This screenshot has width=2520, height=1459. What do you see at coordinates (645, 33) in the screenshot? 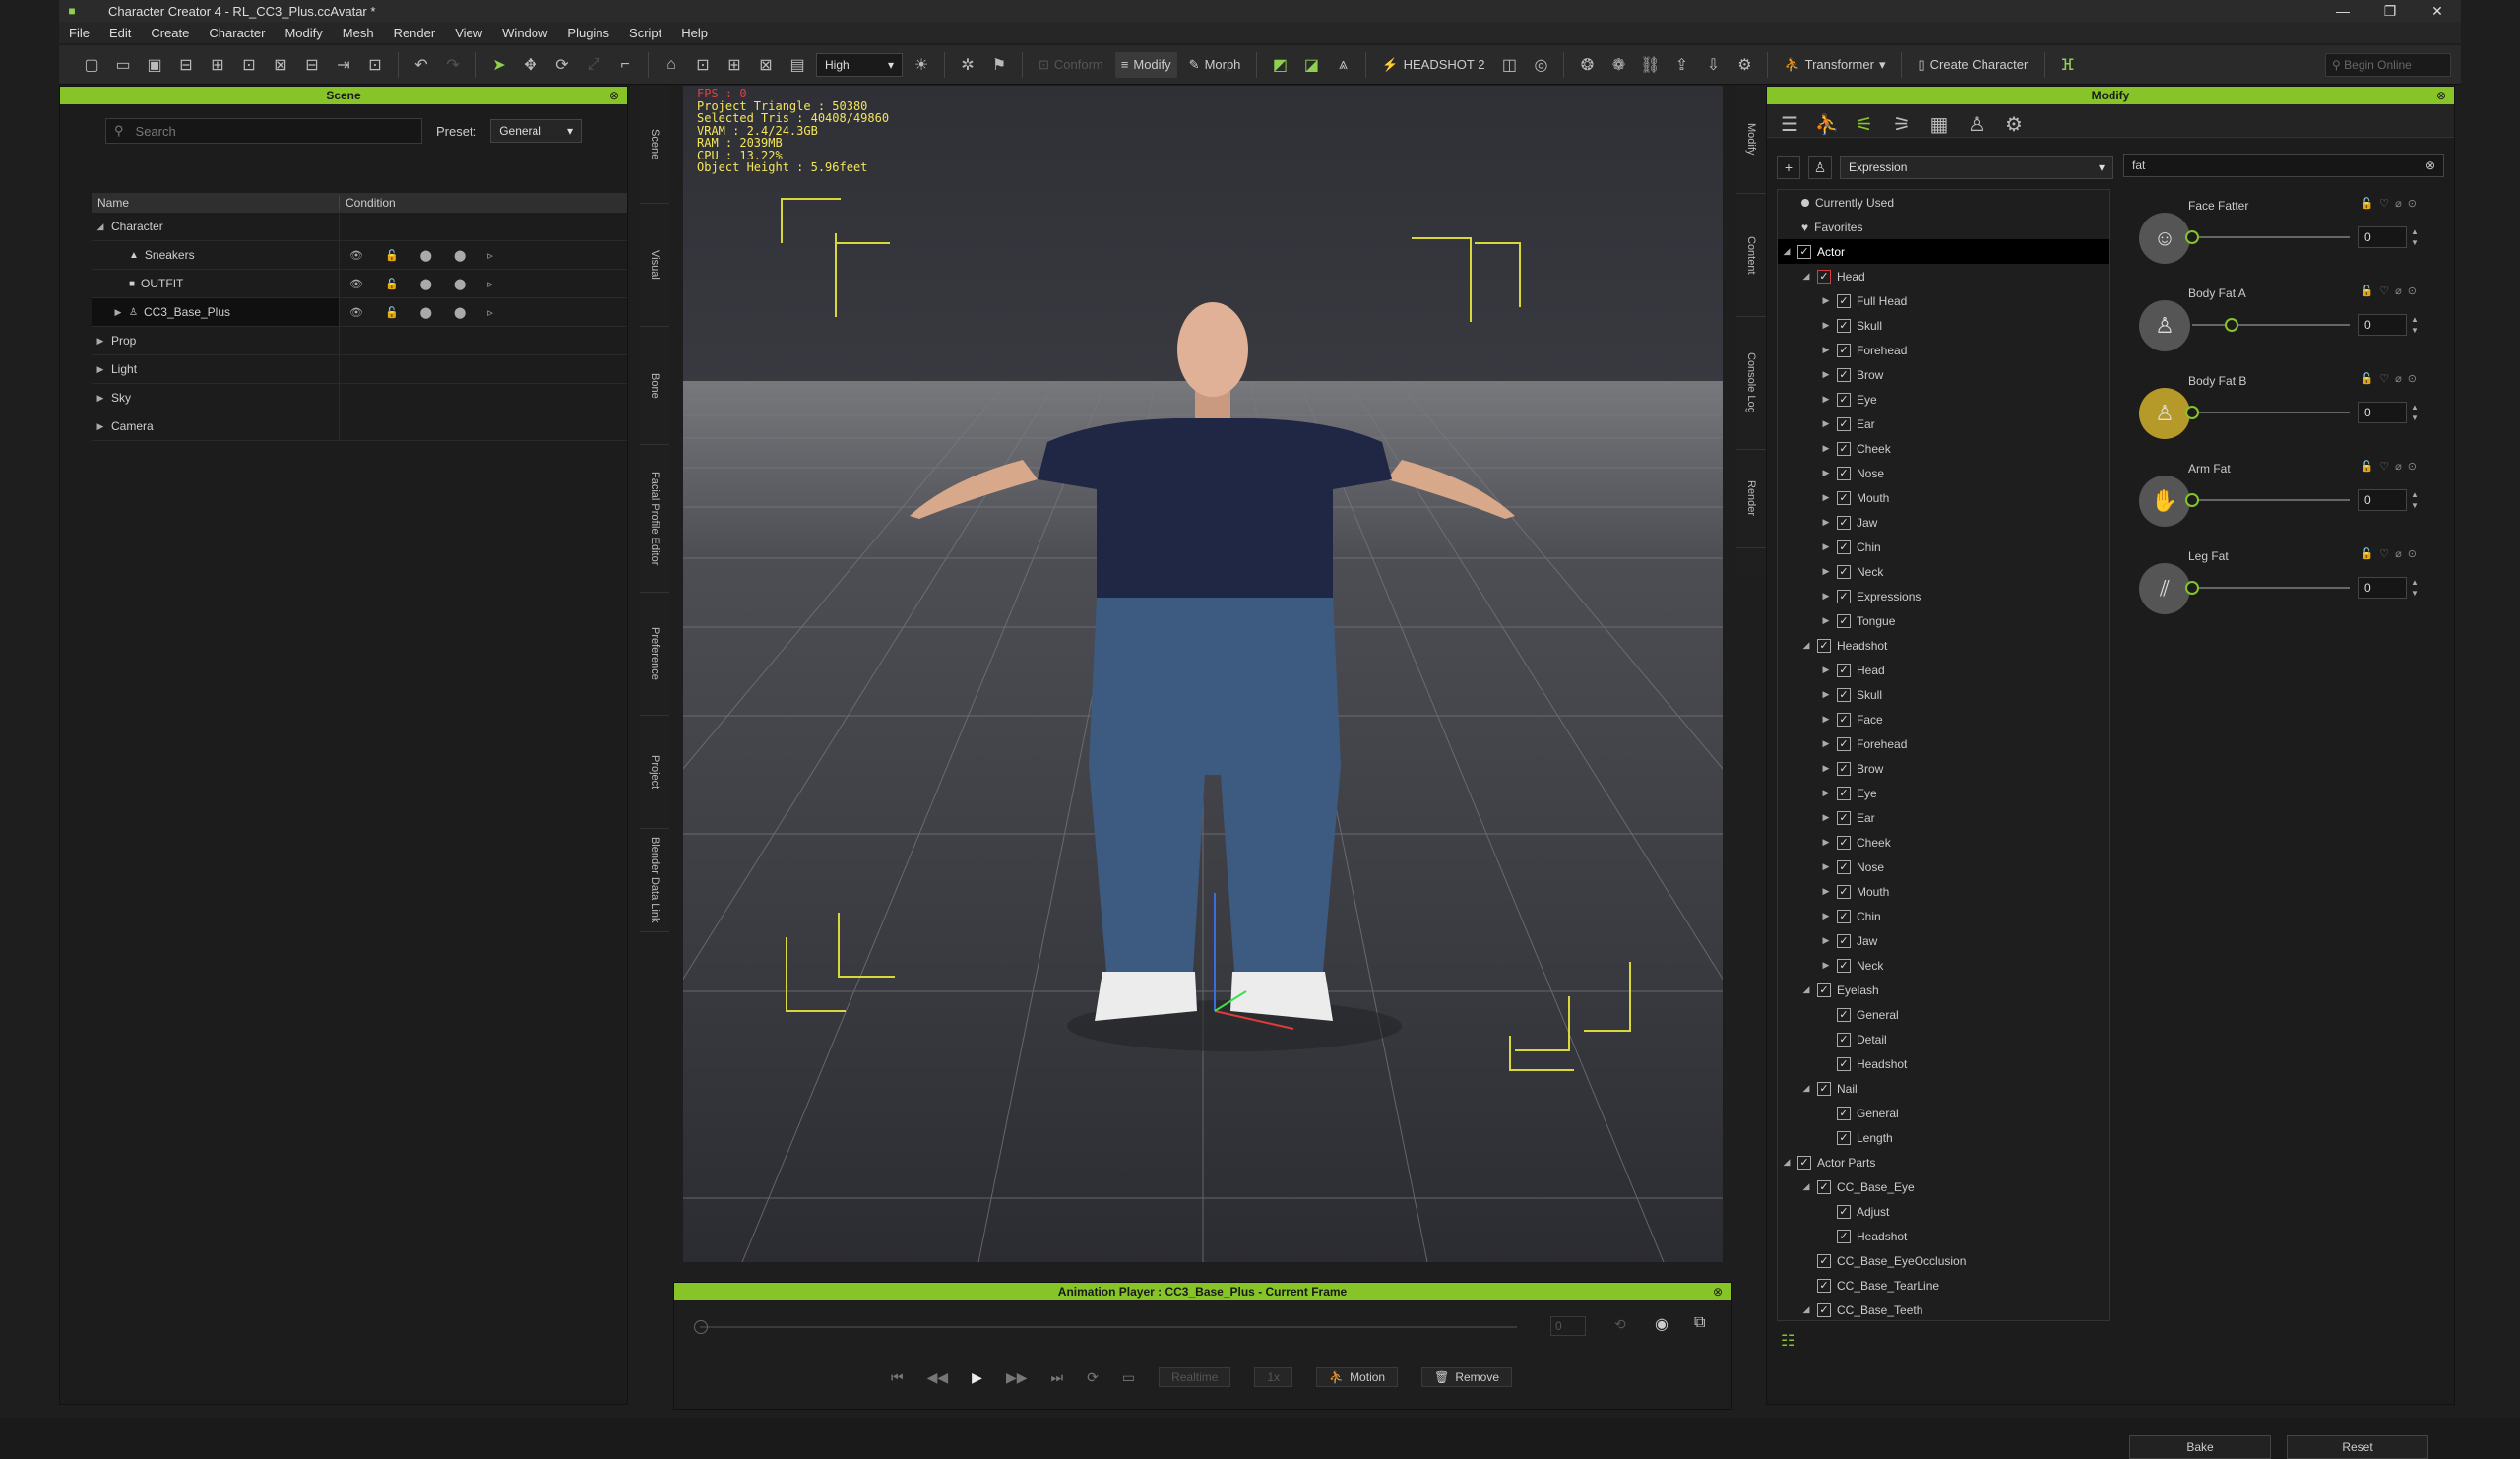
I see `menu-script: Script` at bounding box center [645, 33].